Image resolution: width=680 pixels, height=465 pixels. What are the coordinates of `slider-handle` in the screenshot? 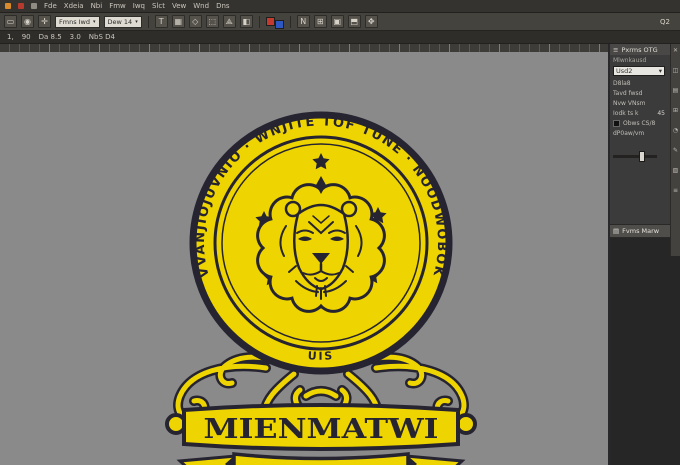 It's located at (642, 156).